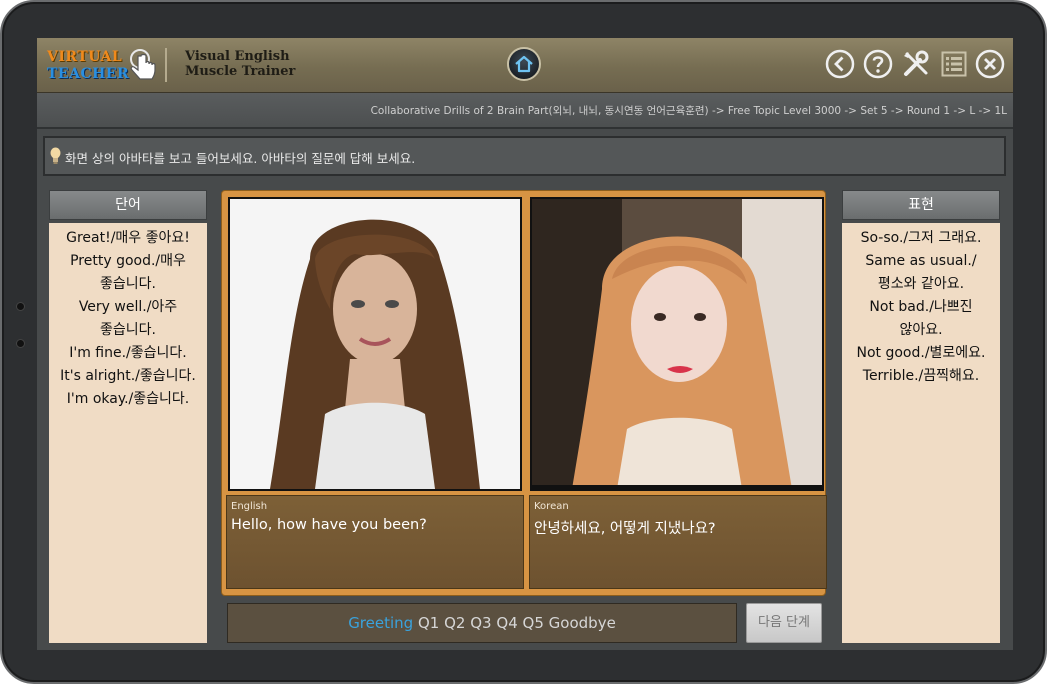  What do you see at coordinates (55, 155) in the screenshot?
I see `lightbulb-icon` at bounding box center [55, 155].